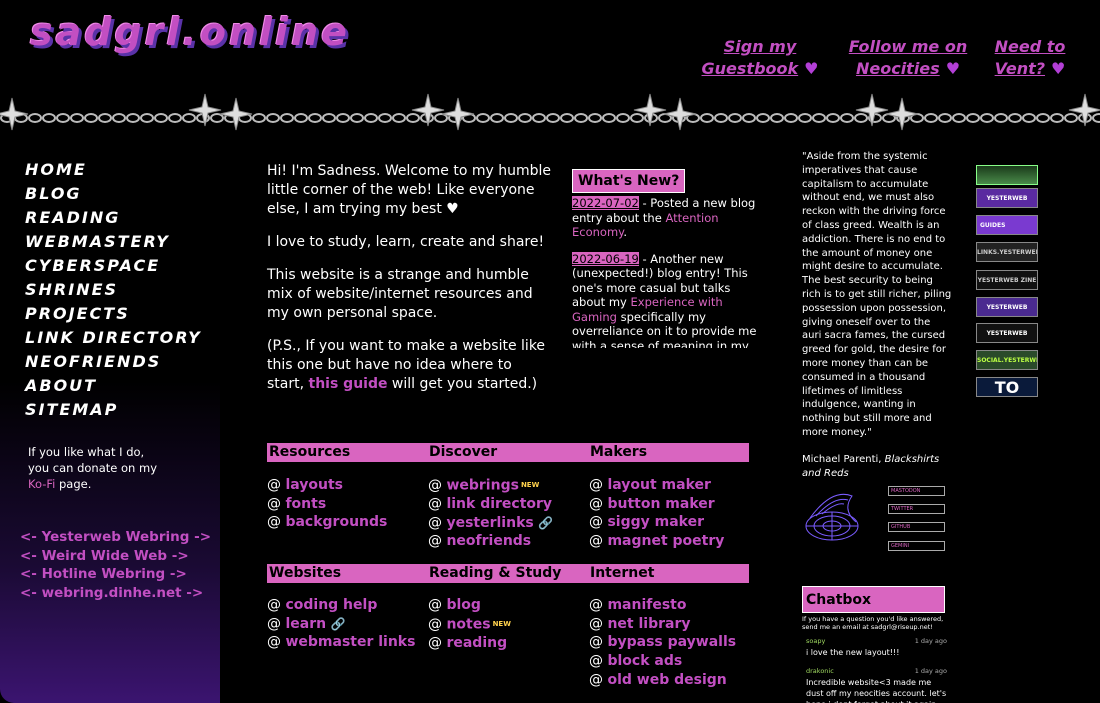  What do you see at coordinates (1007, 175) in the screenshot?
I see `badge-button` at bounding box center [1007, 175].